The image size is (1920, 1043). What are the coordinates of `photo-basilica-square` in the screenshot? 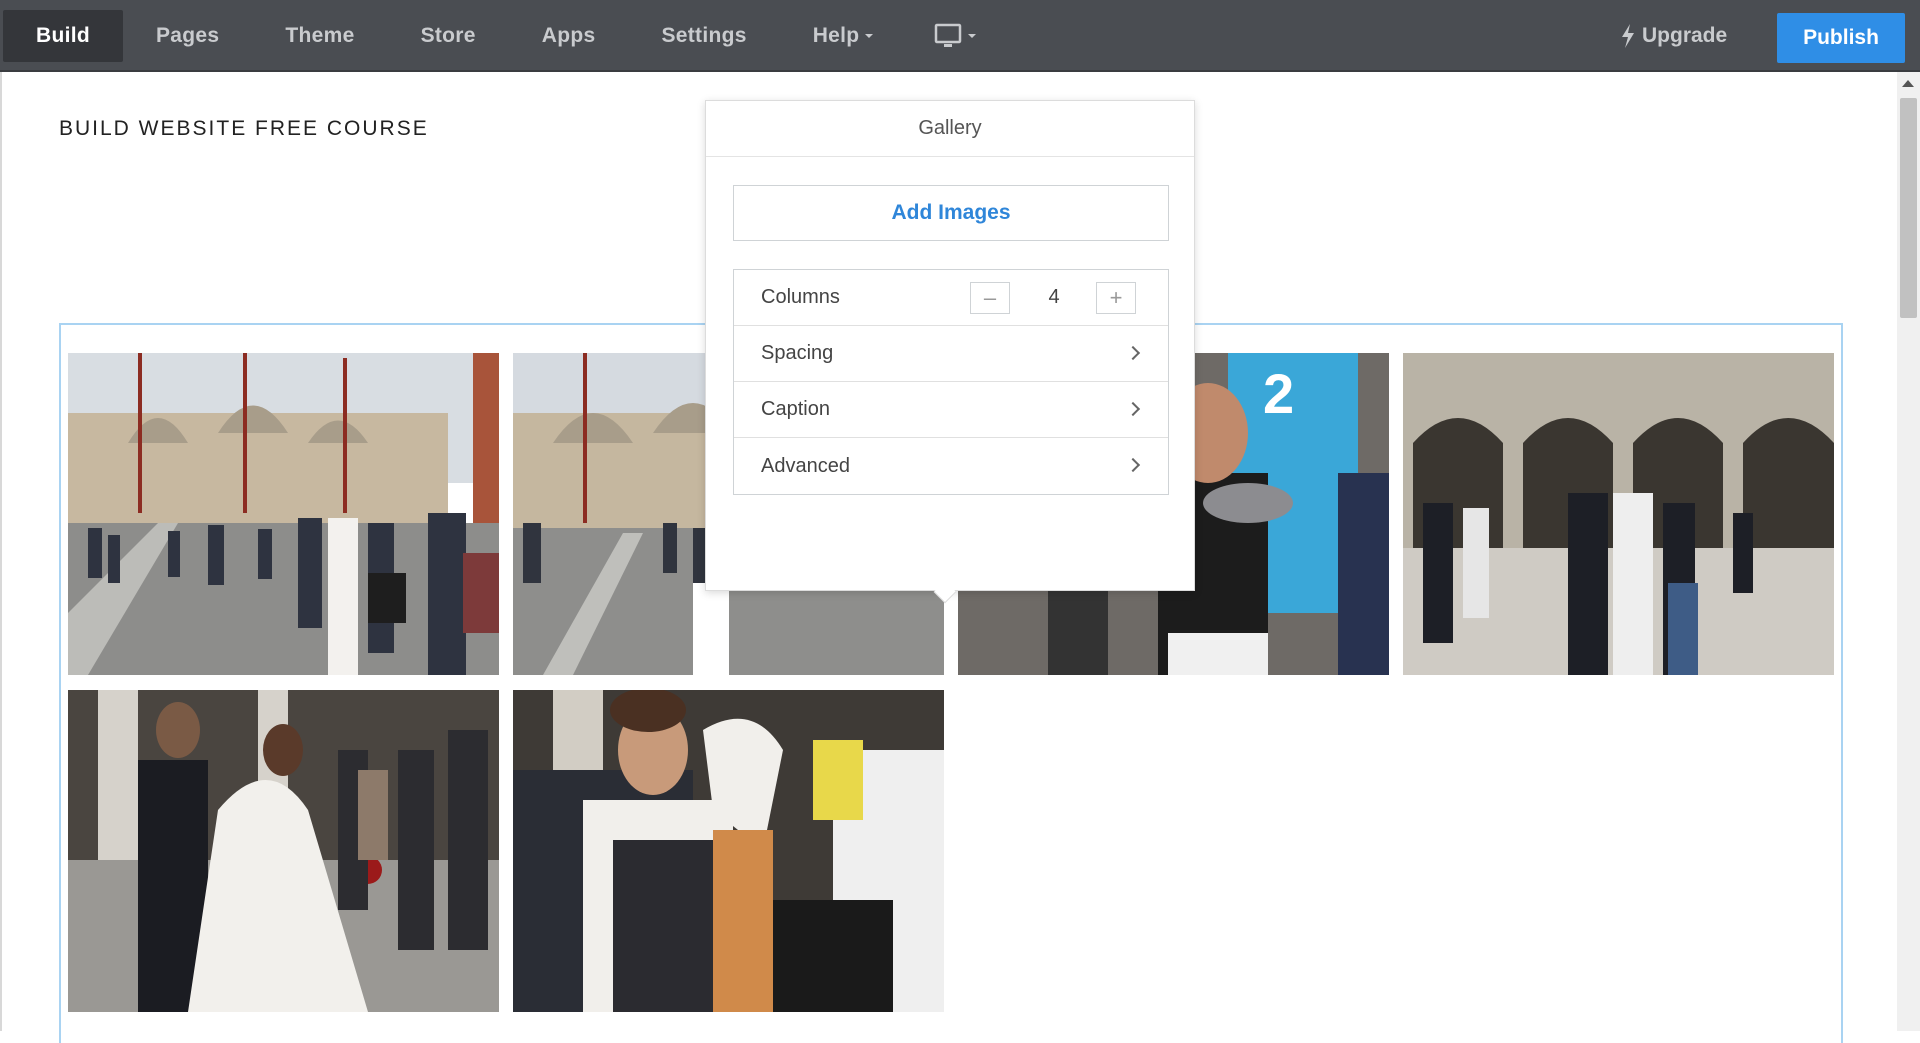 It's located at (283, 514).